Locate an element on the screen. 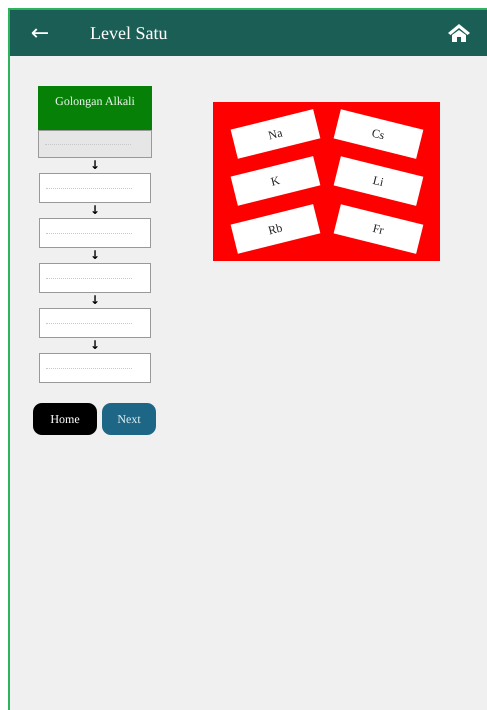  element-card: K is located at coordinates (275, 181).